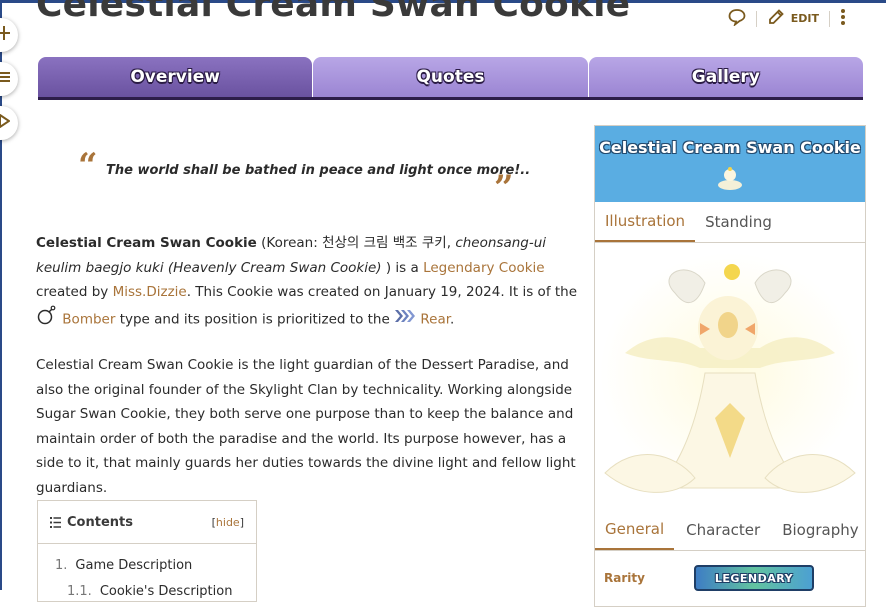 The width and height of the screenshot is (886, 607). What do you see at coordinates (166, 591) in the screenshot?
I see `toc-item-label: Cookie's Description` at bounding box center [166, 591].